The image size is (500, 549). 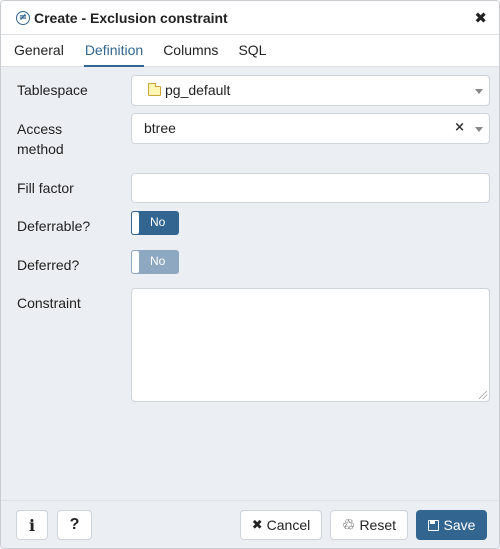 I want to click on deferrable-toggle: No, so click(x=155, y=223).